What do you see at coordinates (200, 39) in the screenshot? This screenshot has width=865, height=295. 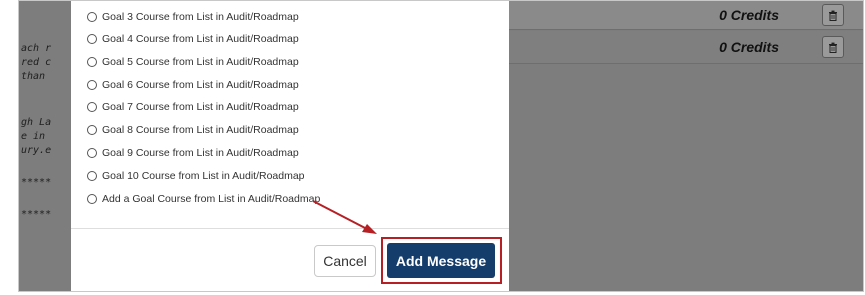 I see `option-label: Goal 4 Course from List in Audit/Roadmap` at bounding box center [200, 39].